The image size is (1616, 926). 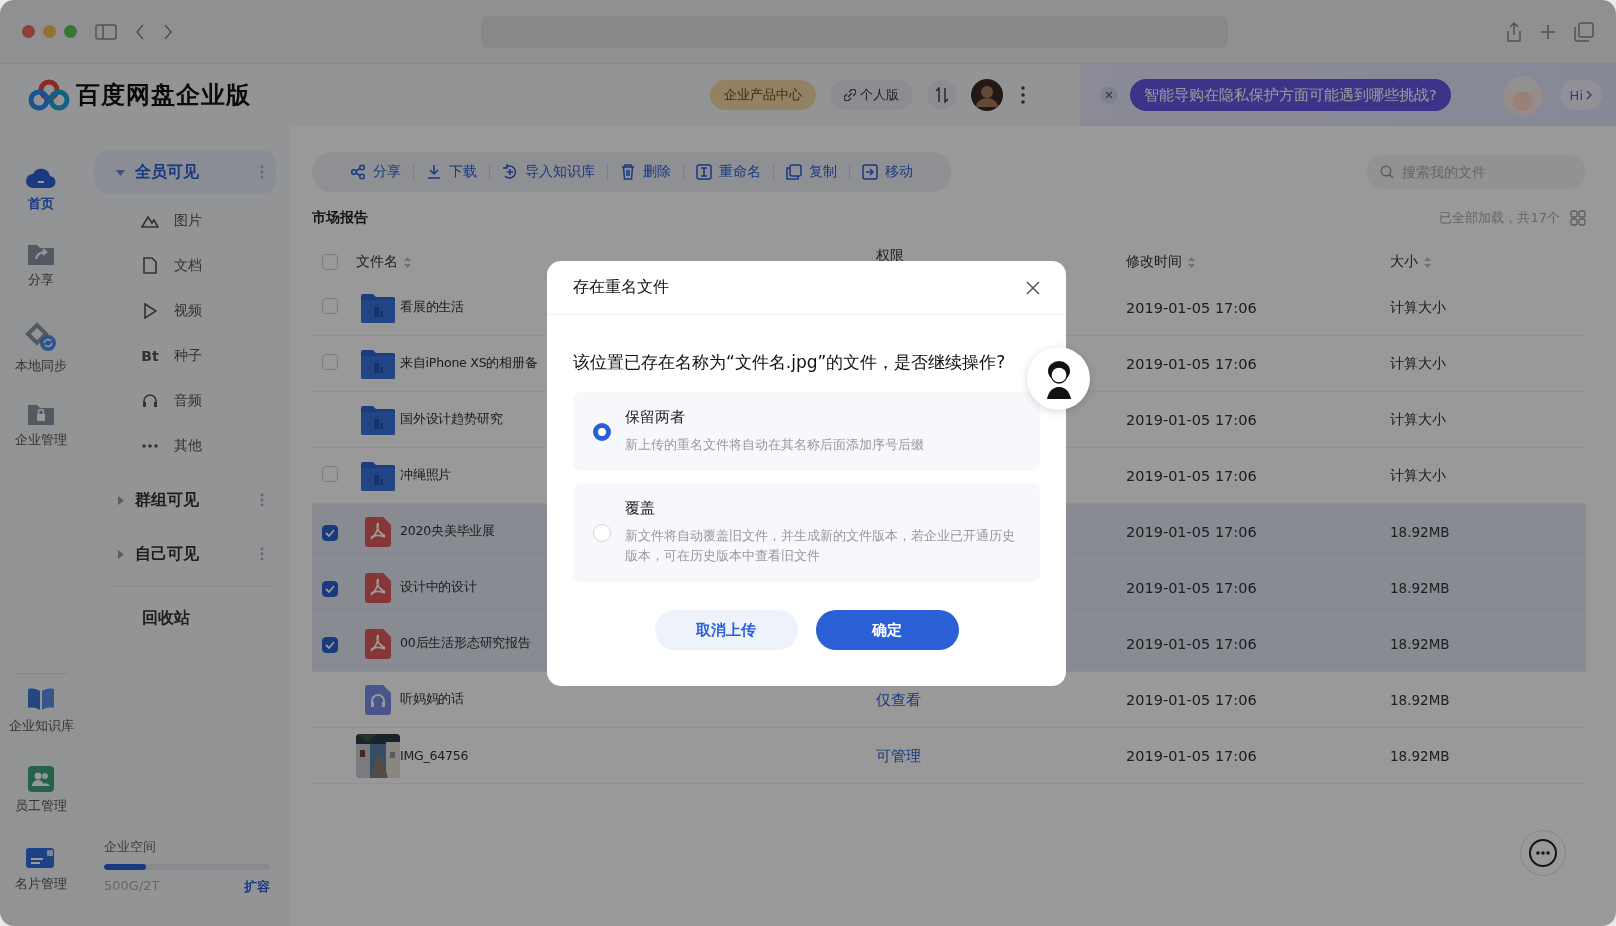 I want to click on file-name: 00后生活形态研究报告, so click(x=465, y=643).